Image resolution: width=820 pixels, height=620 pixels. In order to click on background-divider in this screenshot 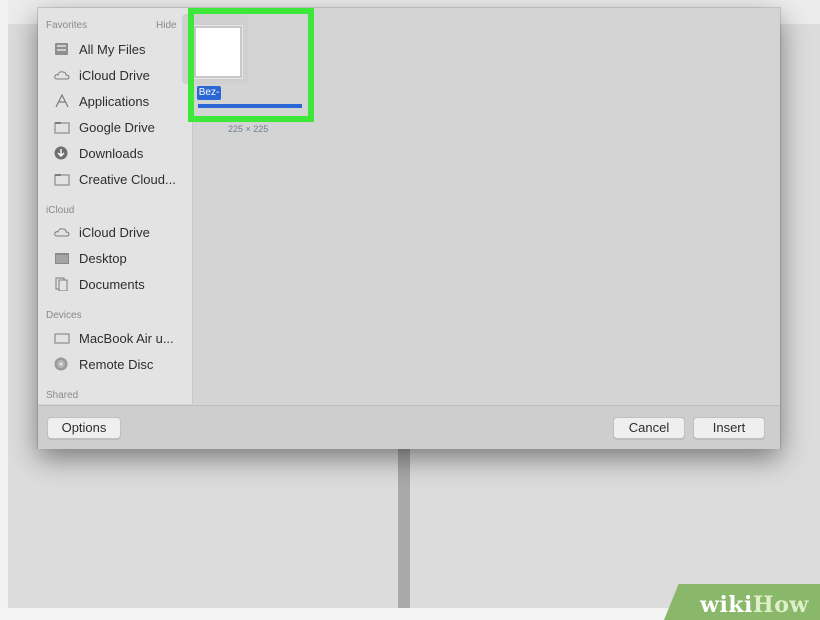, I will do `click(404, 530)`.